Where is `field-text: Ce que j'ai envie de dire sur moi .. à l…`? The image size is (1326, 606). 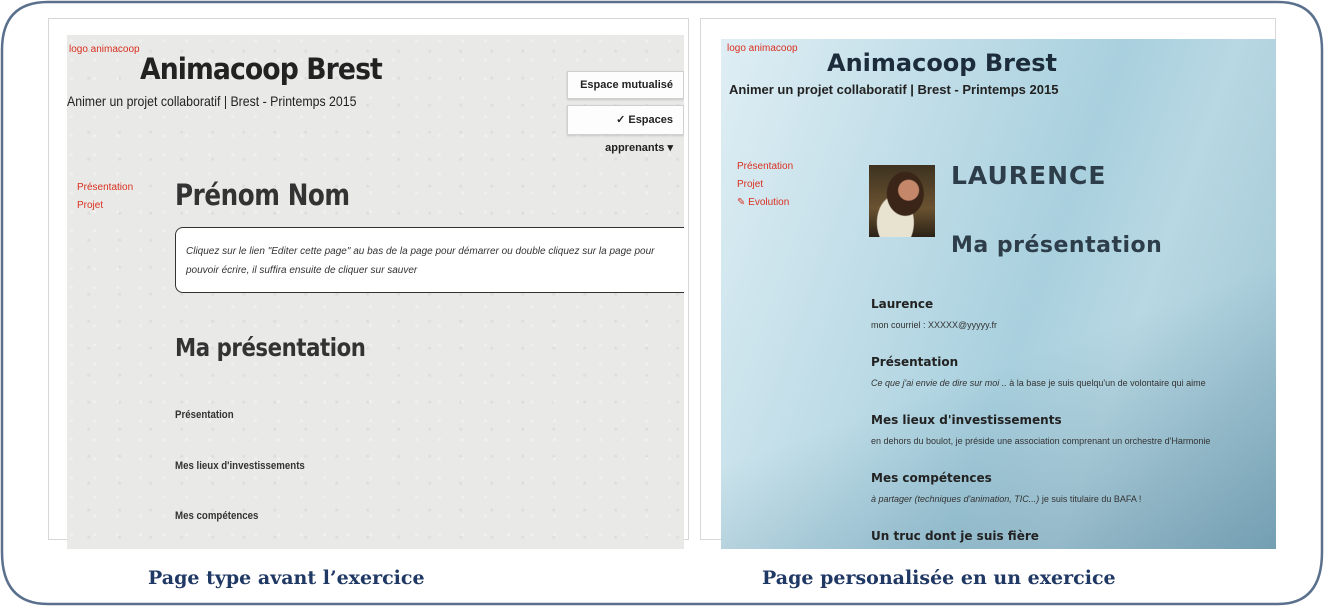
field-text: Ce que j'ai envie de dire sur moi .. à l… is located at coordinates (1038, 383).